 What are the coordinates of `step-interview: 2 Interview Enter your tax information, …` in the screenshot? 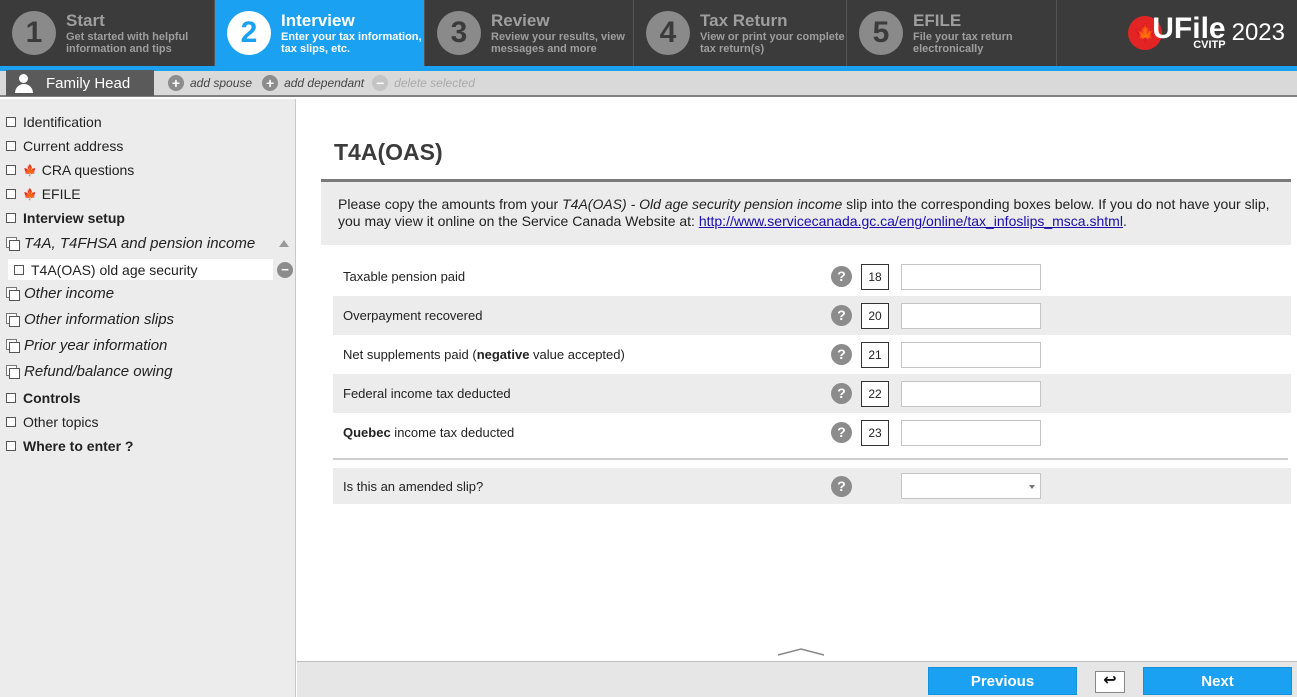 It's located at (320, 33).